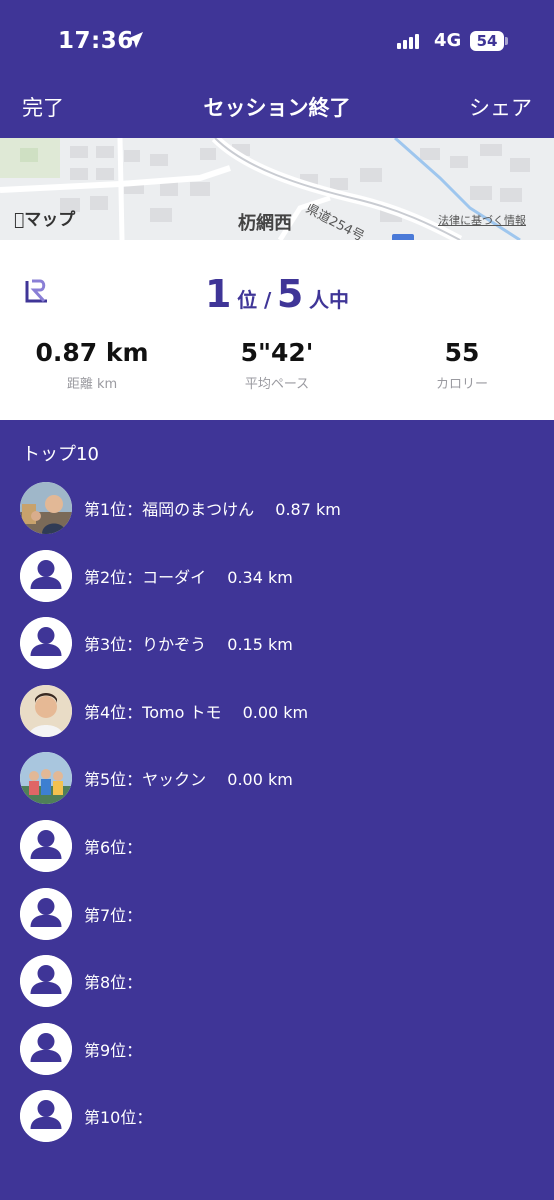  What do you see at coordinates (113, 1050) in the screenshot?
I see `leaderboard-entry-text: 第9位：` at bounding box center [113, 1050].